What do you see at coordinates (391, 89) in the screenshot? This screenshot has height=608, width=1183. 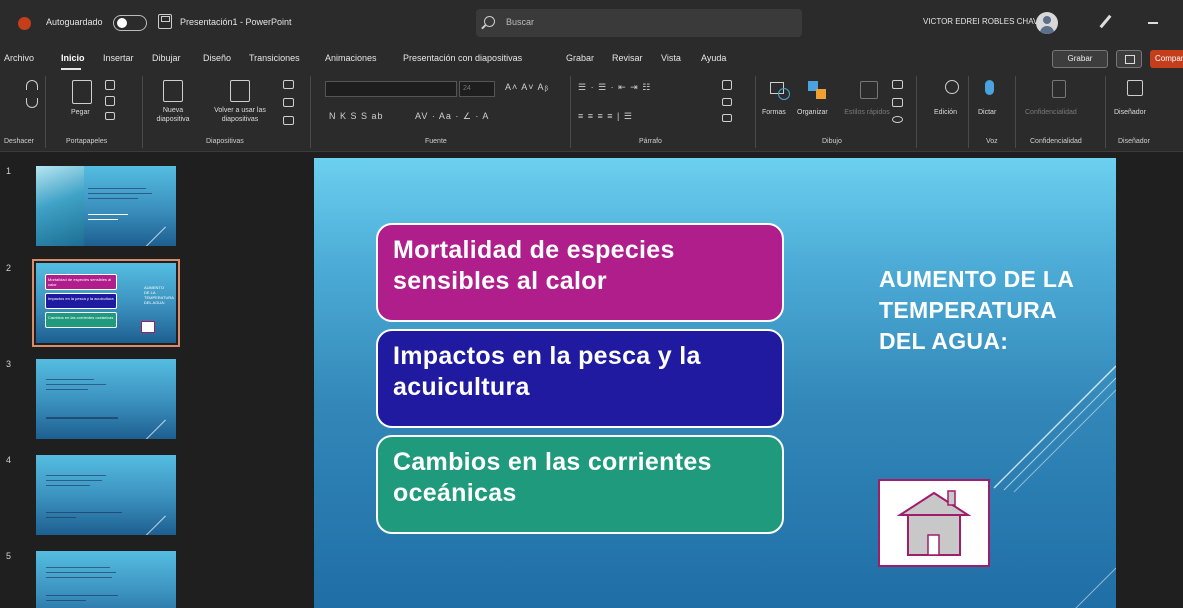 I see `font-name-field` at bounding box center [391, 89].